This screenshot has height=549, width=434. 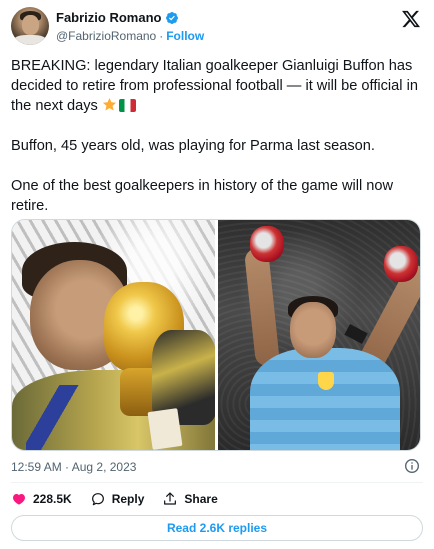 I want to click on verified-badge-icon, so click(x=172, y=17).